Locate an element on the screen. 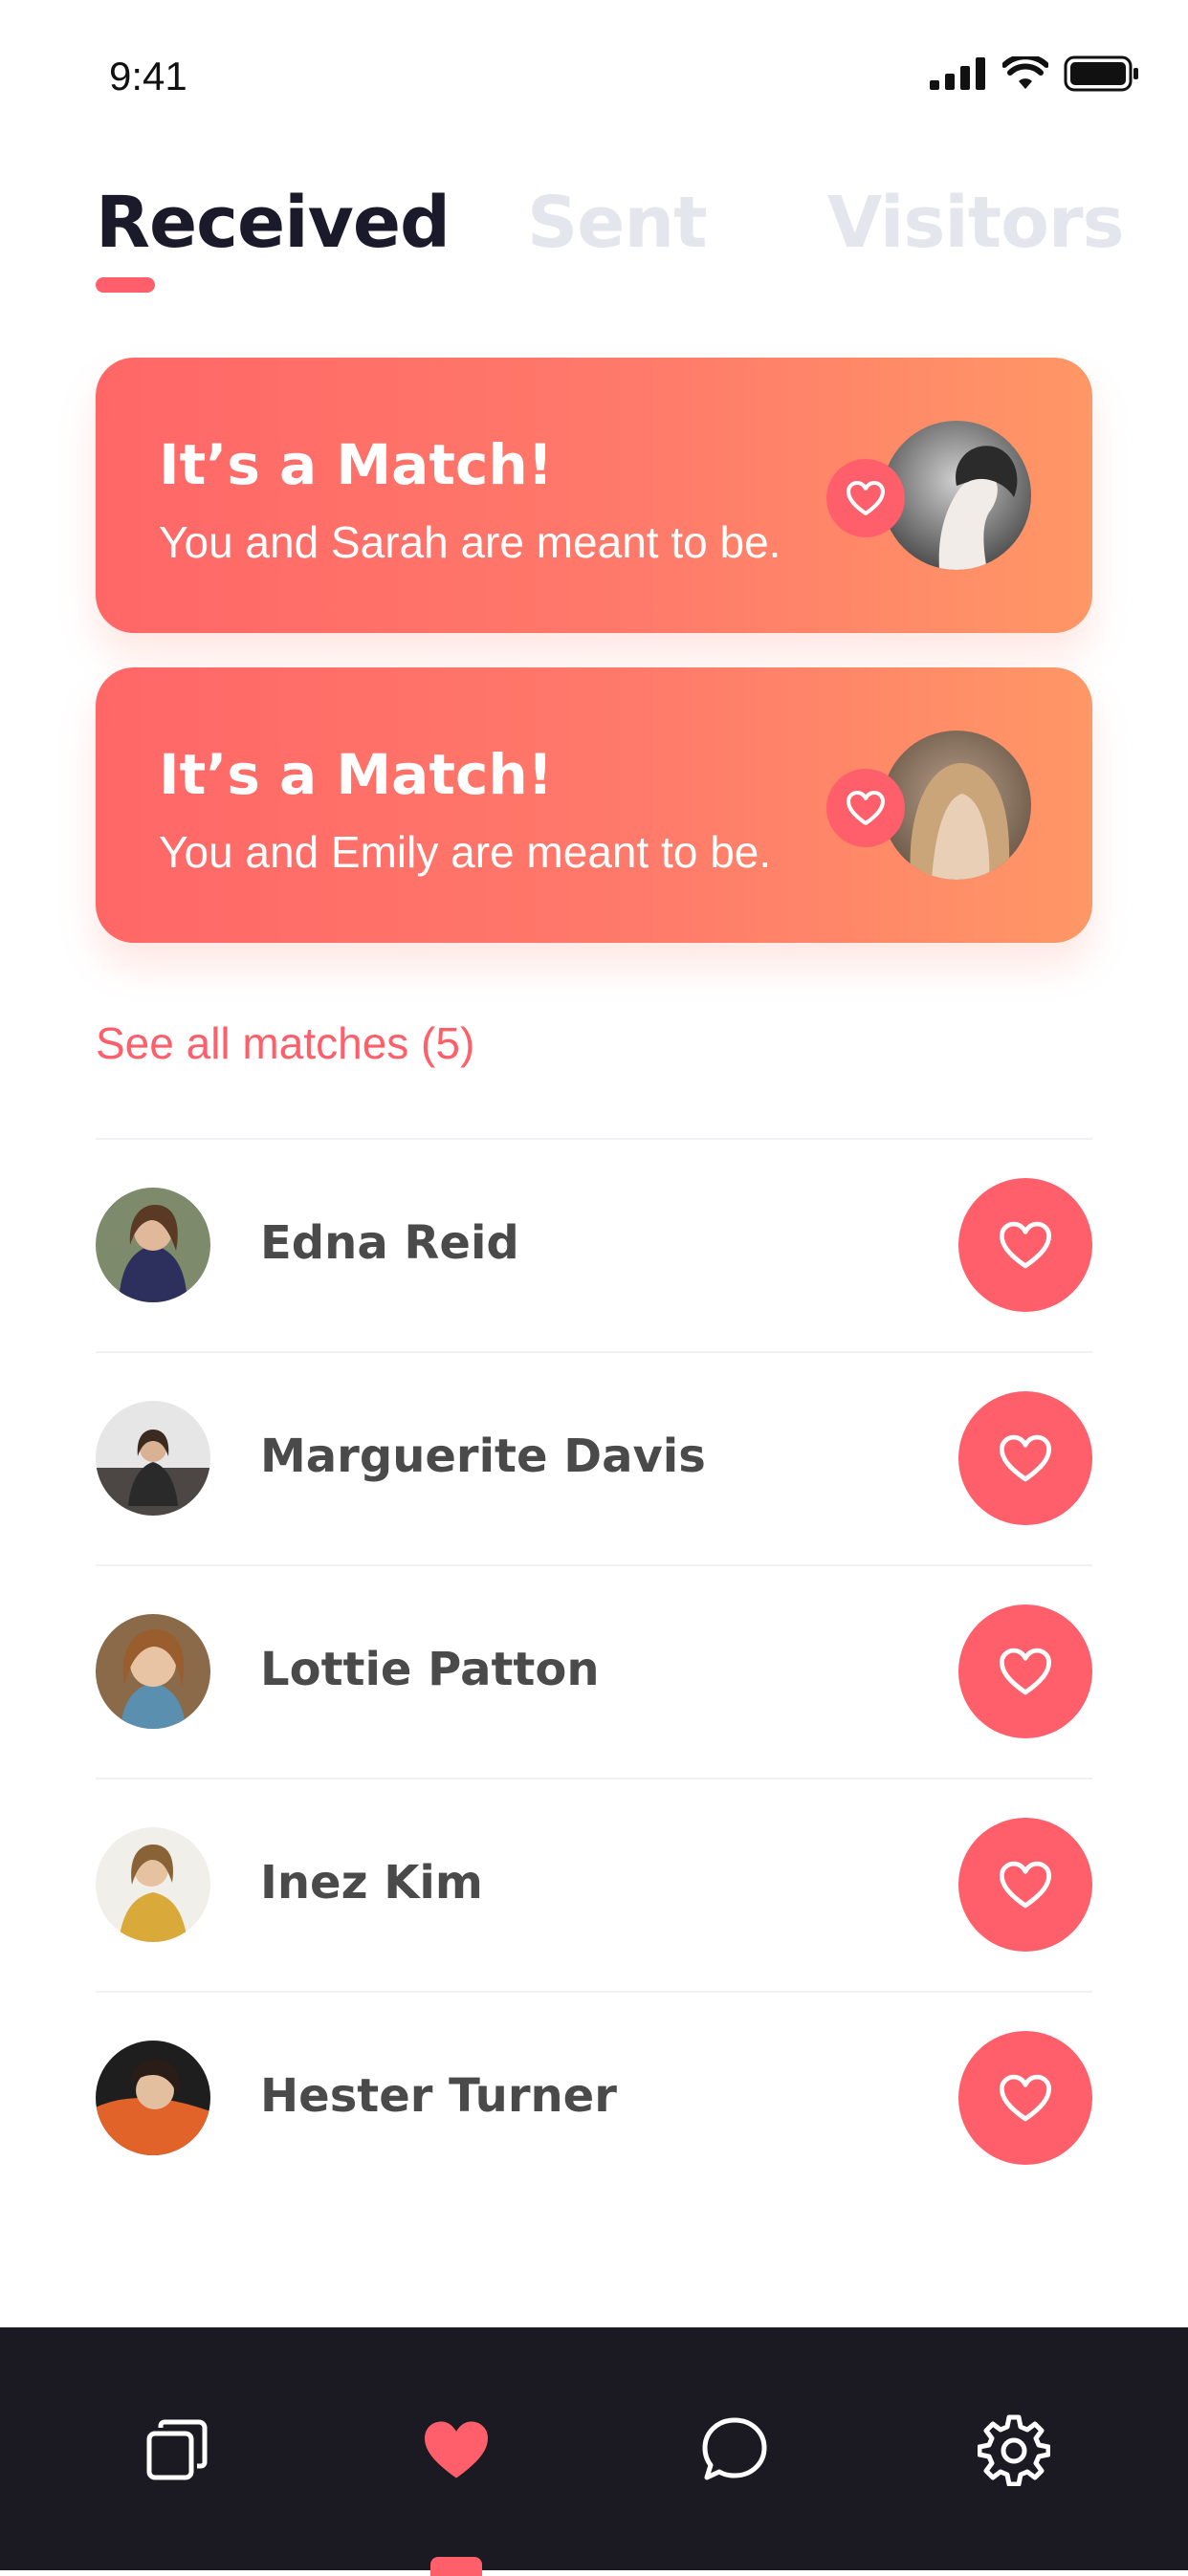  gear-icon is located at coordinates (1014, 2450).